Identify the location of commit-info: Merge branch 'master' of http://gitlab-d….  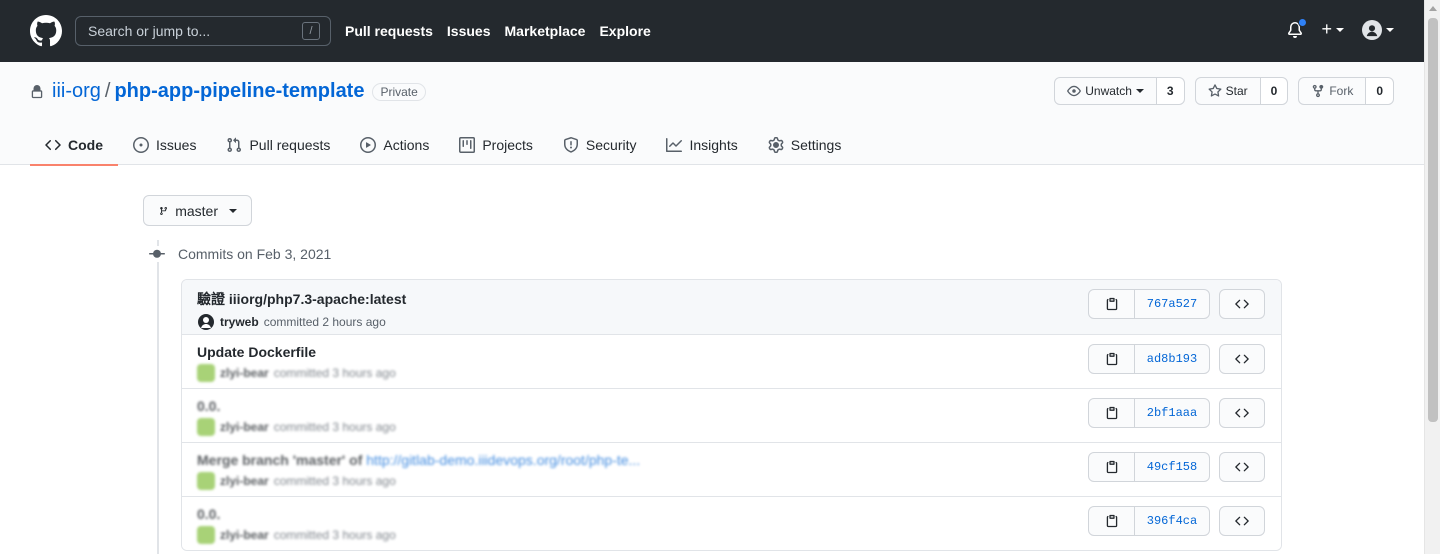
(418, 471).